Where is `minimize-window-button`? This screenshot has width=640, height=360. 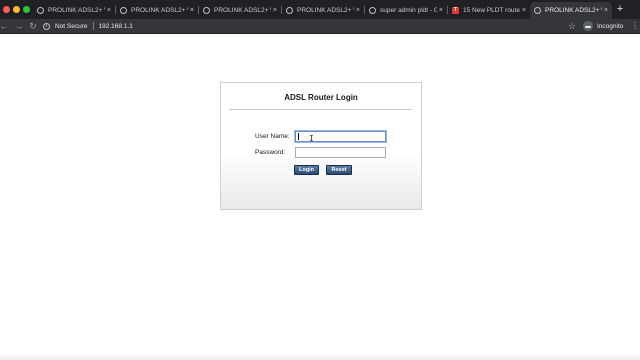
minimize-window-button is located at coordinates (16, 9).